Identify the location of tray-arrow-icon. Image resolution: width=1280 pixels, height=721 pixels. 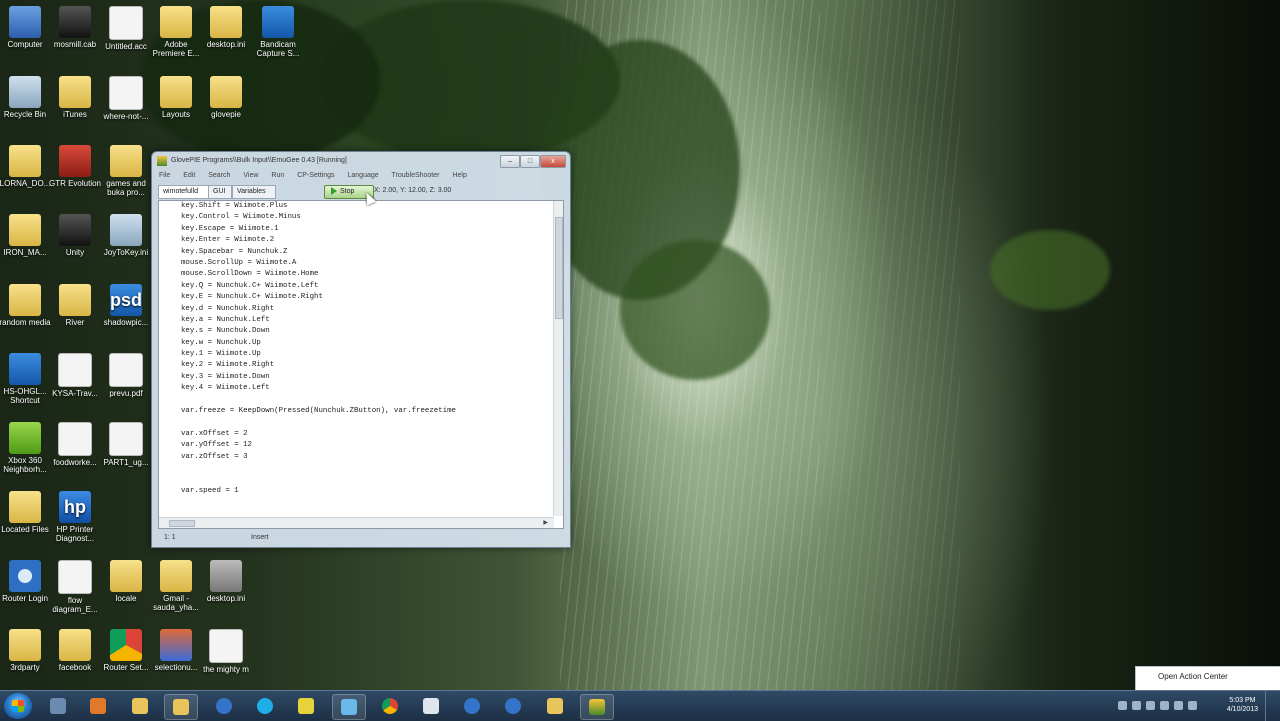
(1122, 705).